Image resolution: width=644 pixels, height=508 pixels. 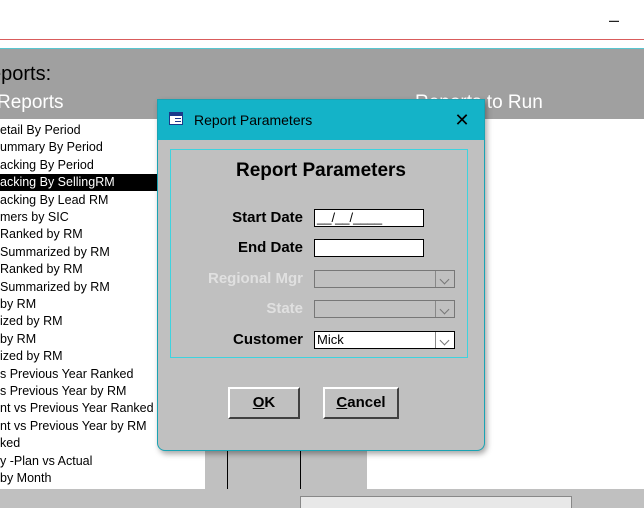 What do you see at coordinates (321, 120) in the screenshot?
I see `dialog-title-bar: Report Parameters ✕` at bounding box center [321, 120].